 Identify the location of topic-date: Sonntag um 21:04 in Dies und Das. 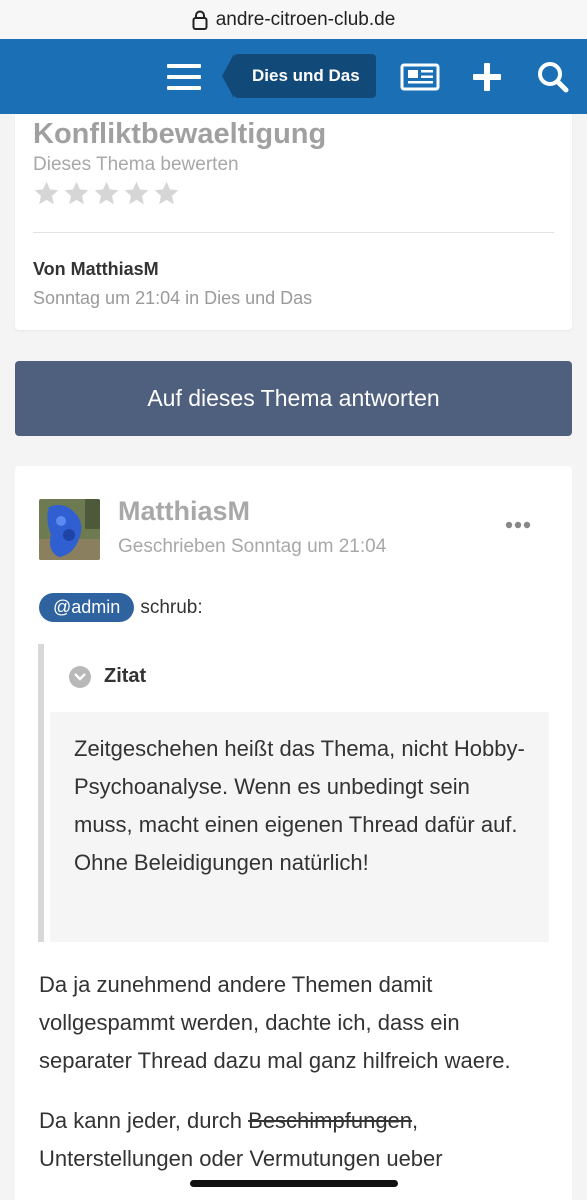
(173, 298).